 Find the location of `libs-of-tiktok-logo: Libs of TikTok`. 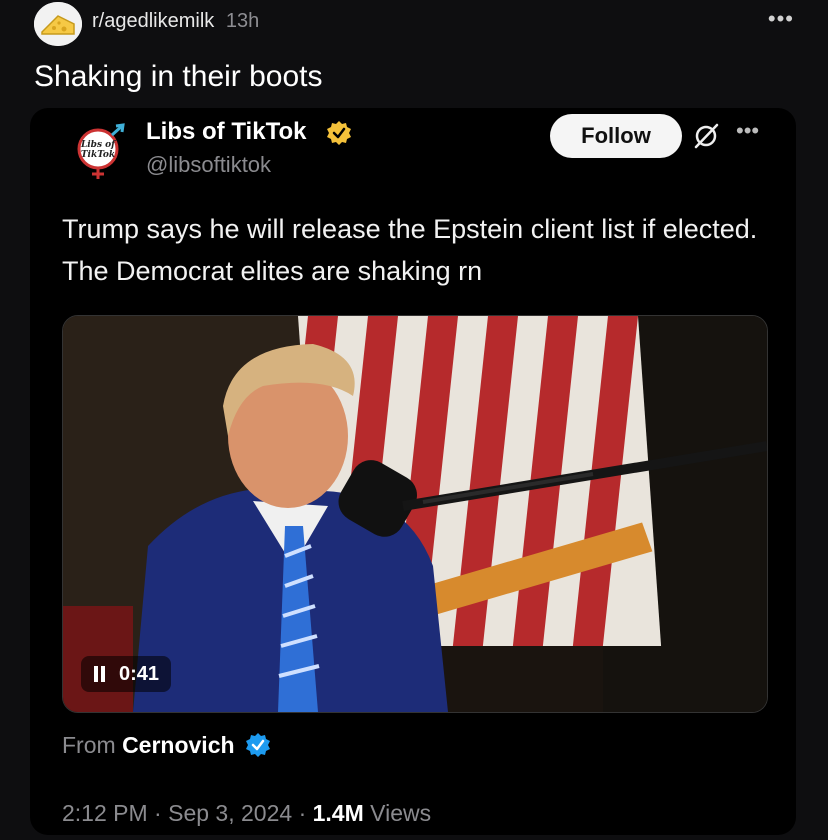

libs-of-tiktok-logo: Libs of TikTok is located at coordinates (101, 151).